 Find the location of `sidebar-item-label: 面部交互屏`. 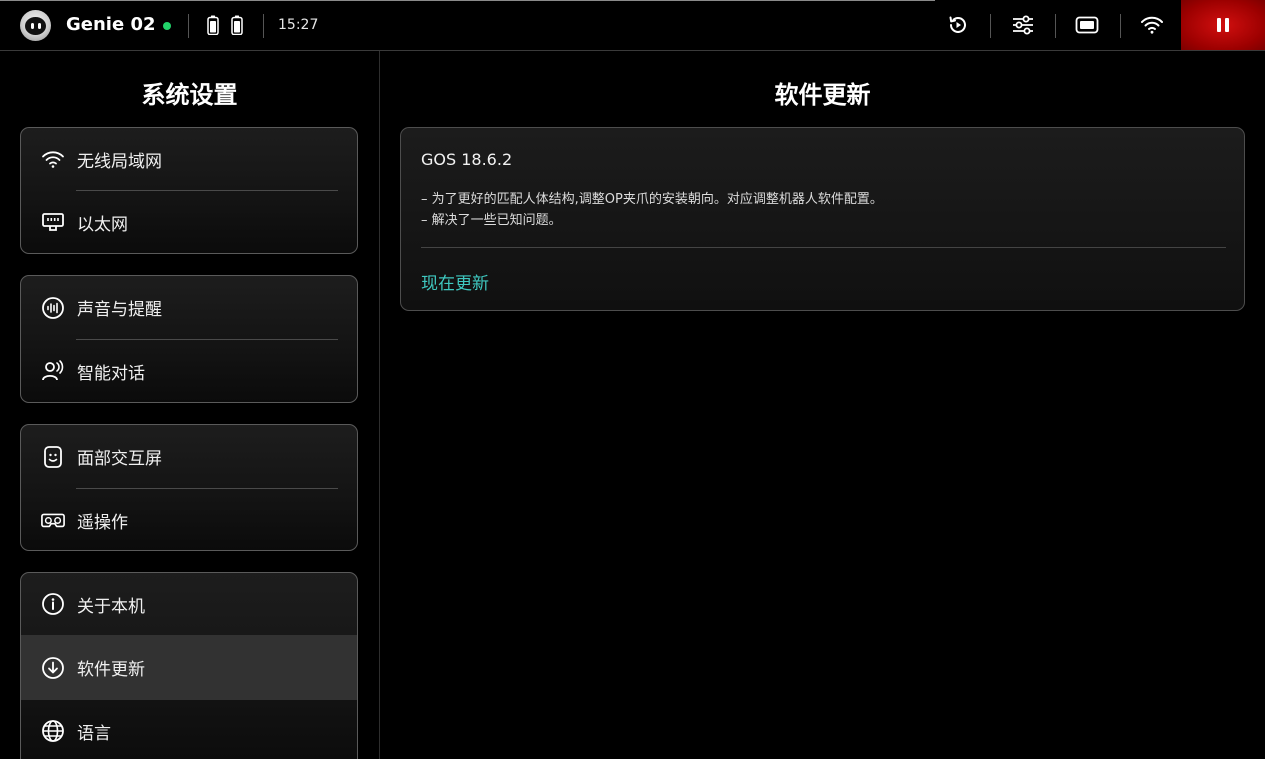

sidebar-item-label: 面部交互屏 is located at coordinates (119, 459).